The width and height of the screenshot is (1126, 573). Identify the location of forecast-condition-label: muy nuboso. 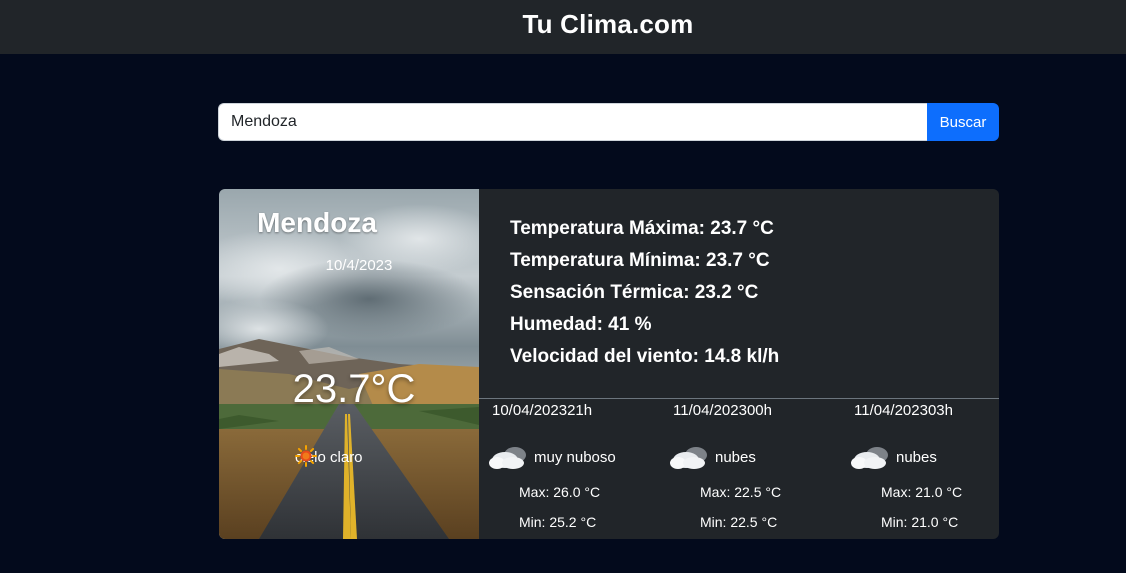
(575, 457).